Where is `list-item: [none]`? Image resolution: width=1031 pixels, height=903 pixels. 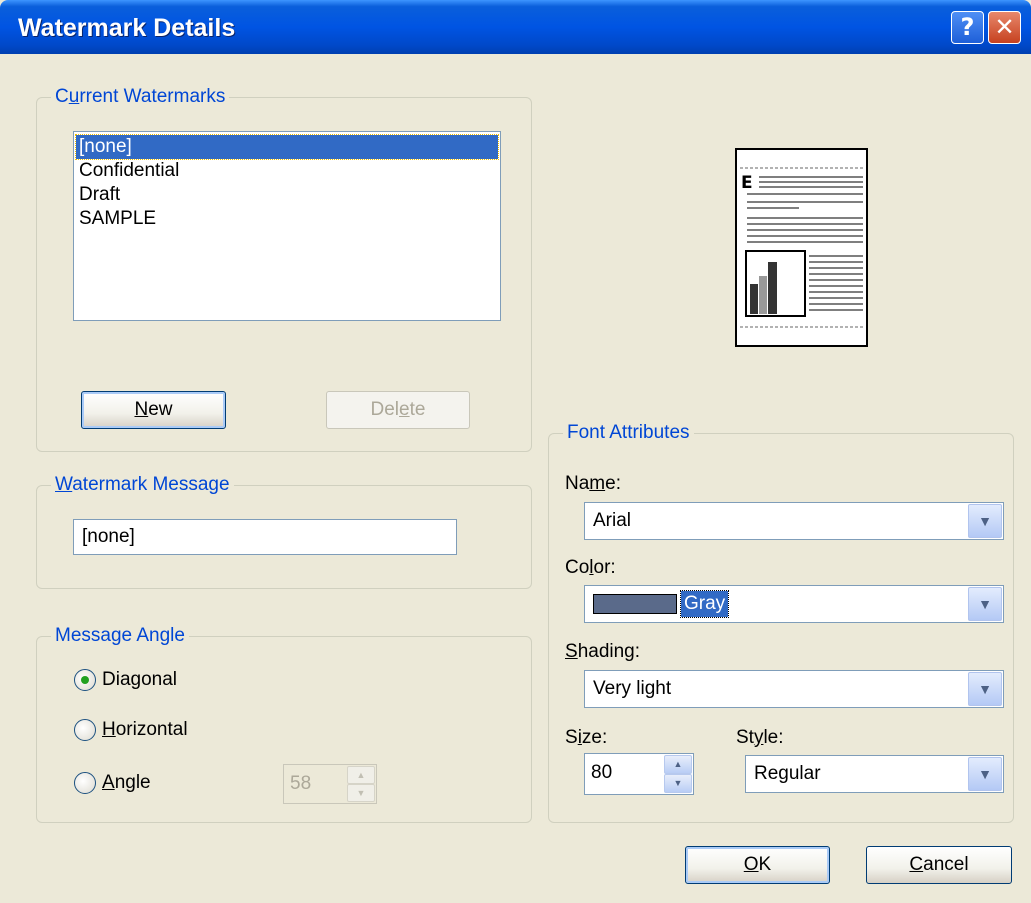 list-item: [none] is located at coordinates (287, 147).